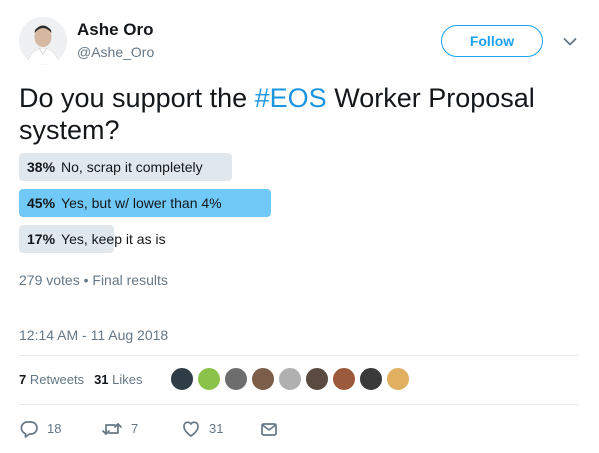 Image resolution: width=599 pixels, height=453 pixels. What do you see at coordinates (113, 239) in the screenshot?
I see `poll-label: Yes, keep it as is` at bounding box center [113, 239].